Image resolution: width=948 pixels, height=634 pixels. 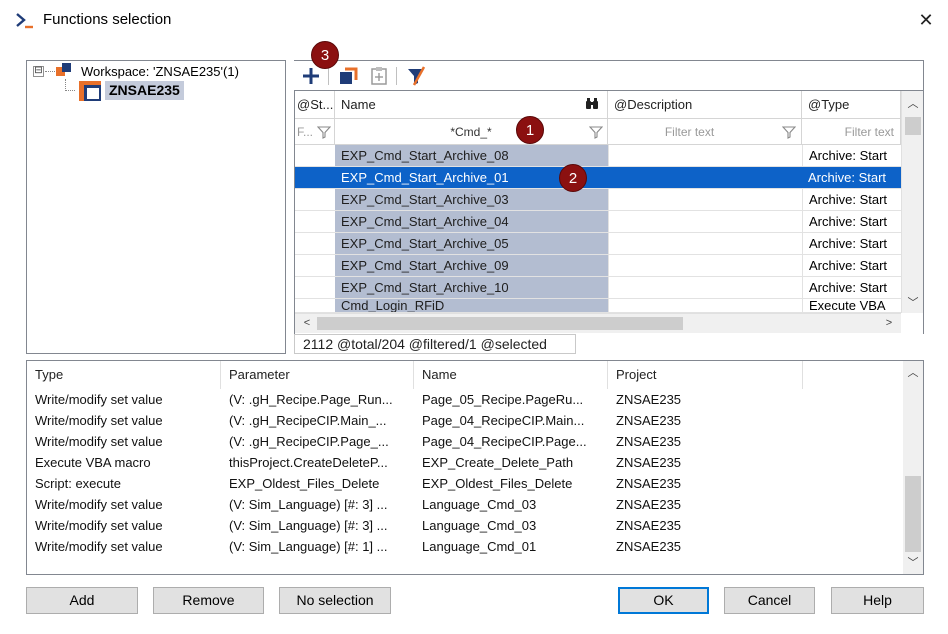 What do you see at coordinates (304, 483) in the screenshot?
I see `list-cell-parameter: EXP_Oldest_Files_Delete` at bounding box center [304, 483].